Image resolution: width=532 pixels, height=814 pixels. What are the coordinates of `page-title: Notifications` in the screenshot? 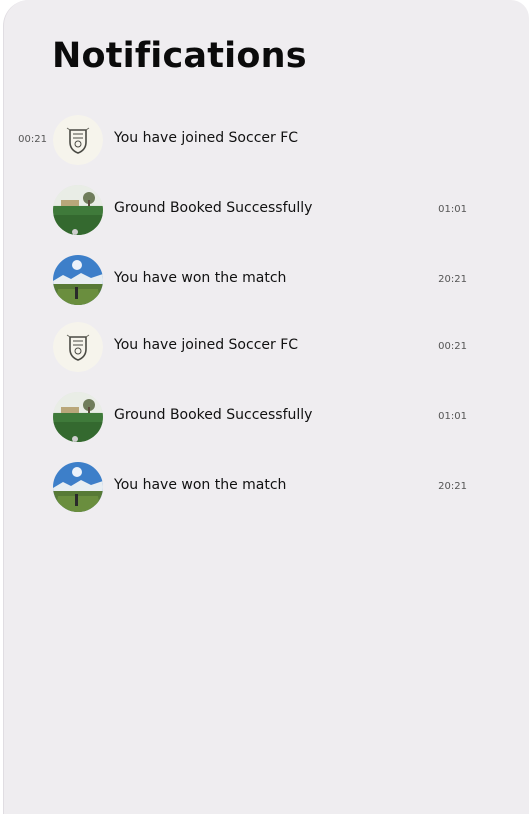 It's located at (179, 56).